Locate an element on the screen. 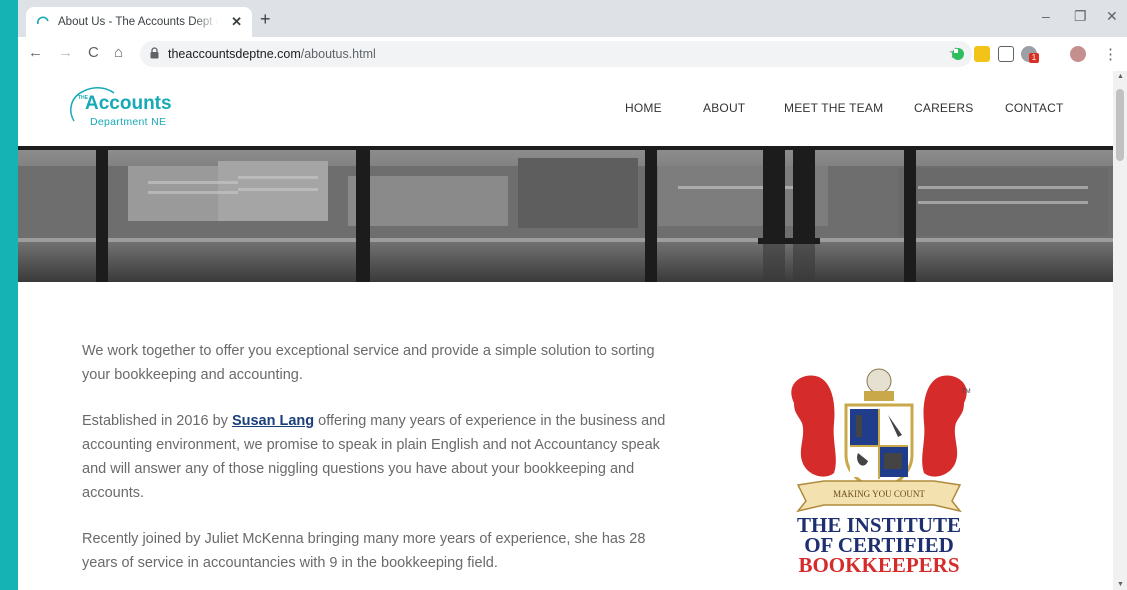 Image resolution: width=1127 pixels, height=590 pixels. tab-about-us: About Us - The Accounts Dept ne ✕ is located at coordinates (139, 22).